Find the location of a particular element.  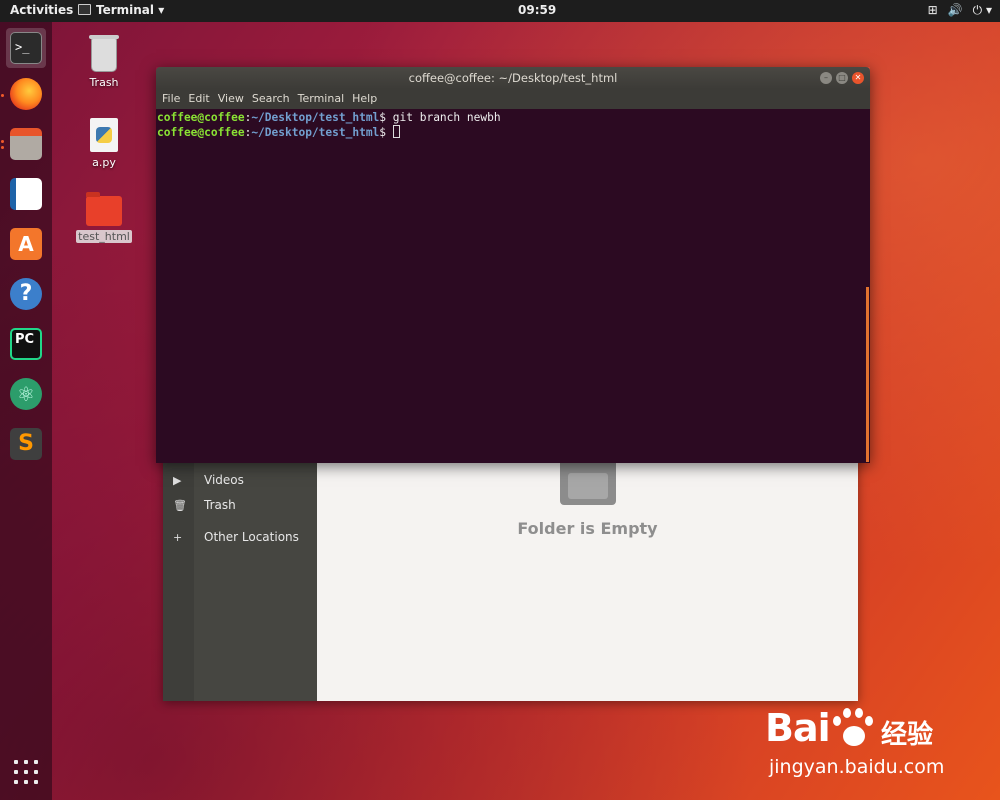

maximize-button: □ is located at coordinates (842, 78).